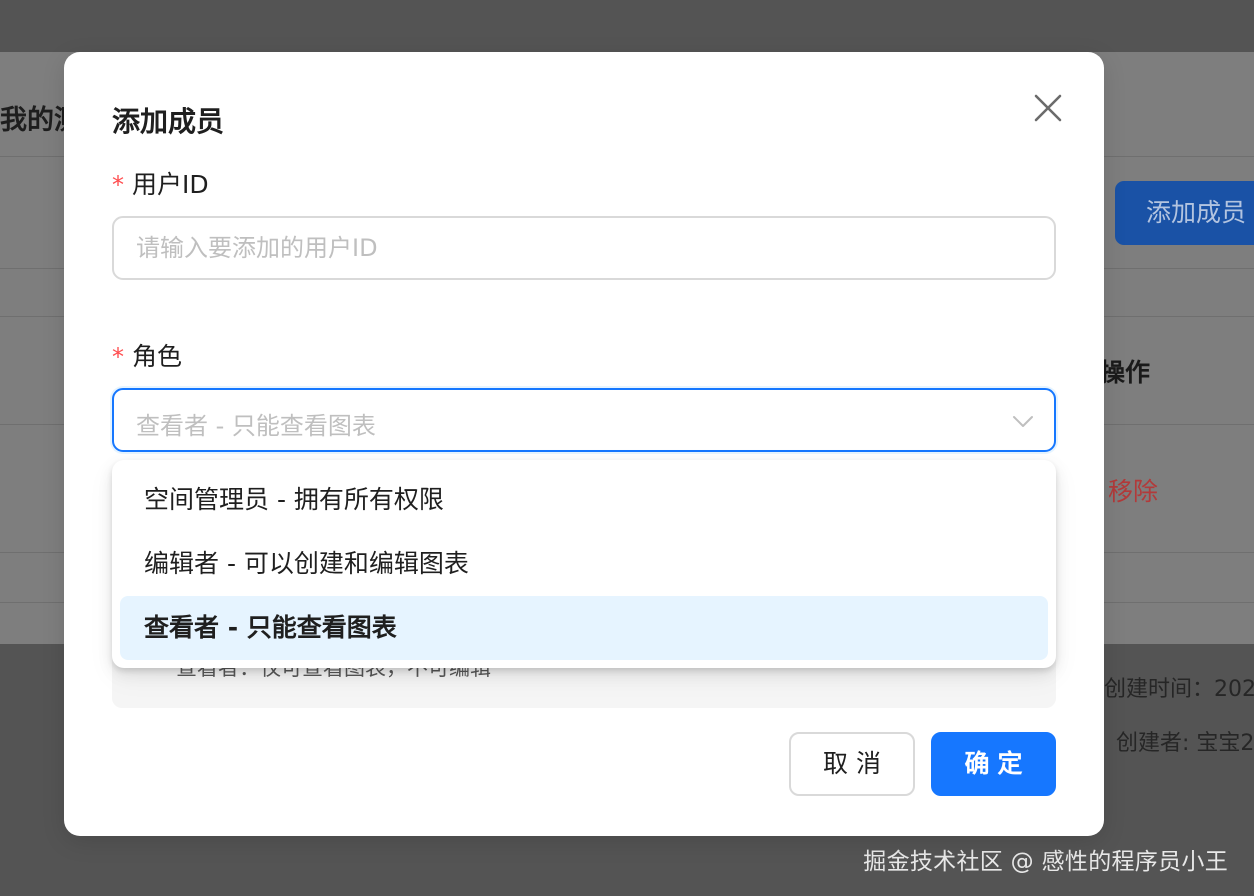  I want to click on role-option-viewer: 查看者 - 只能查看图表, so click(584, 628).